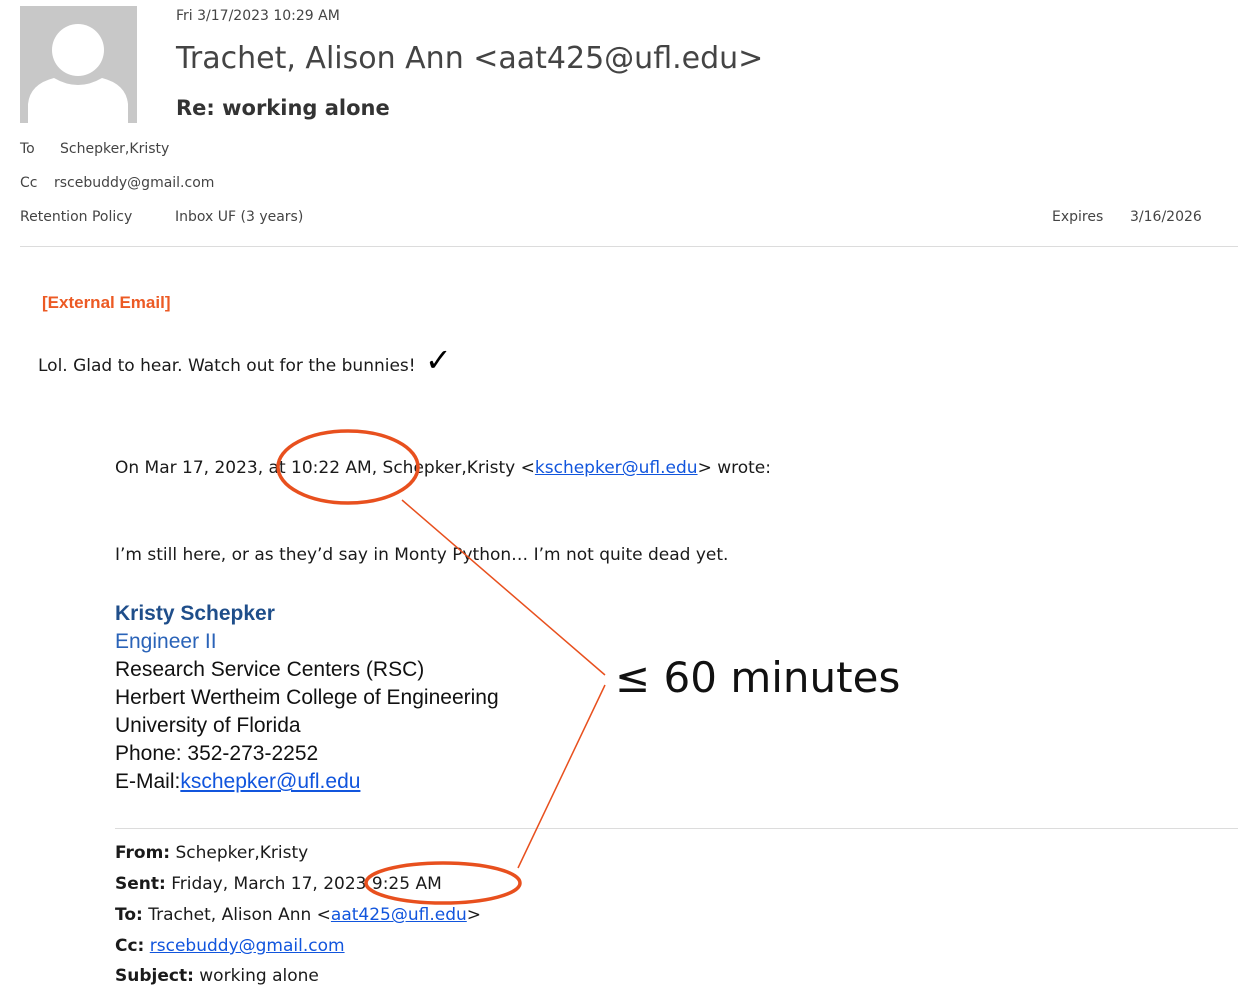  Describe the element at coordinates (76, 217) in the screenshot. I see `retention-label: Retention Policy` at that location.